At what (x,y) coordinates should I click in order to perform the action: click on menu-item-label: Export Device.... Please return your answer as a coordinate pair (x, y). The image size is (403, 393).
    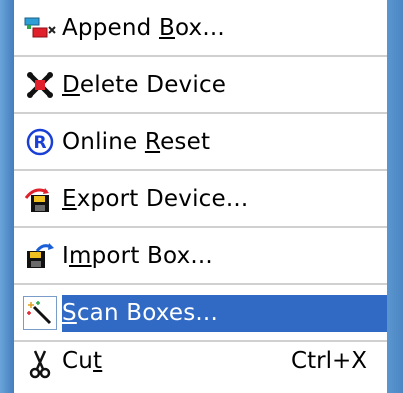
    Looking at the image, I should click on (155, 198).